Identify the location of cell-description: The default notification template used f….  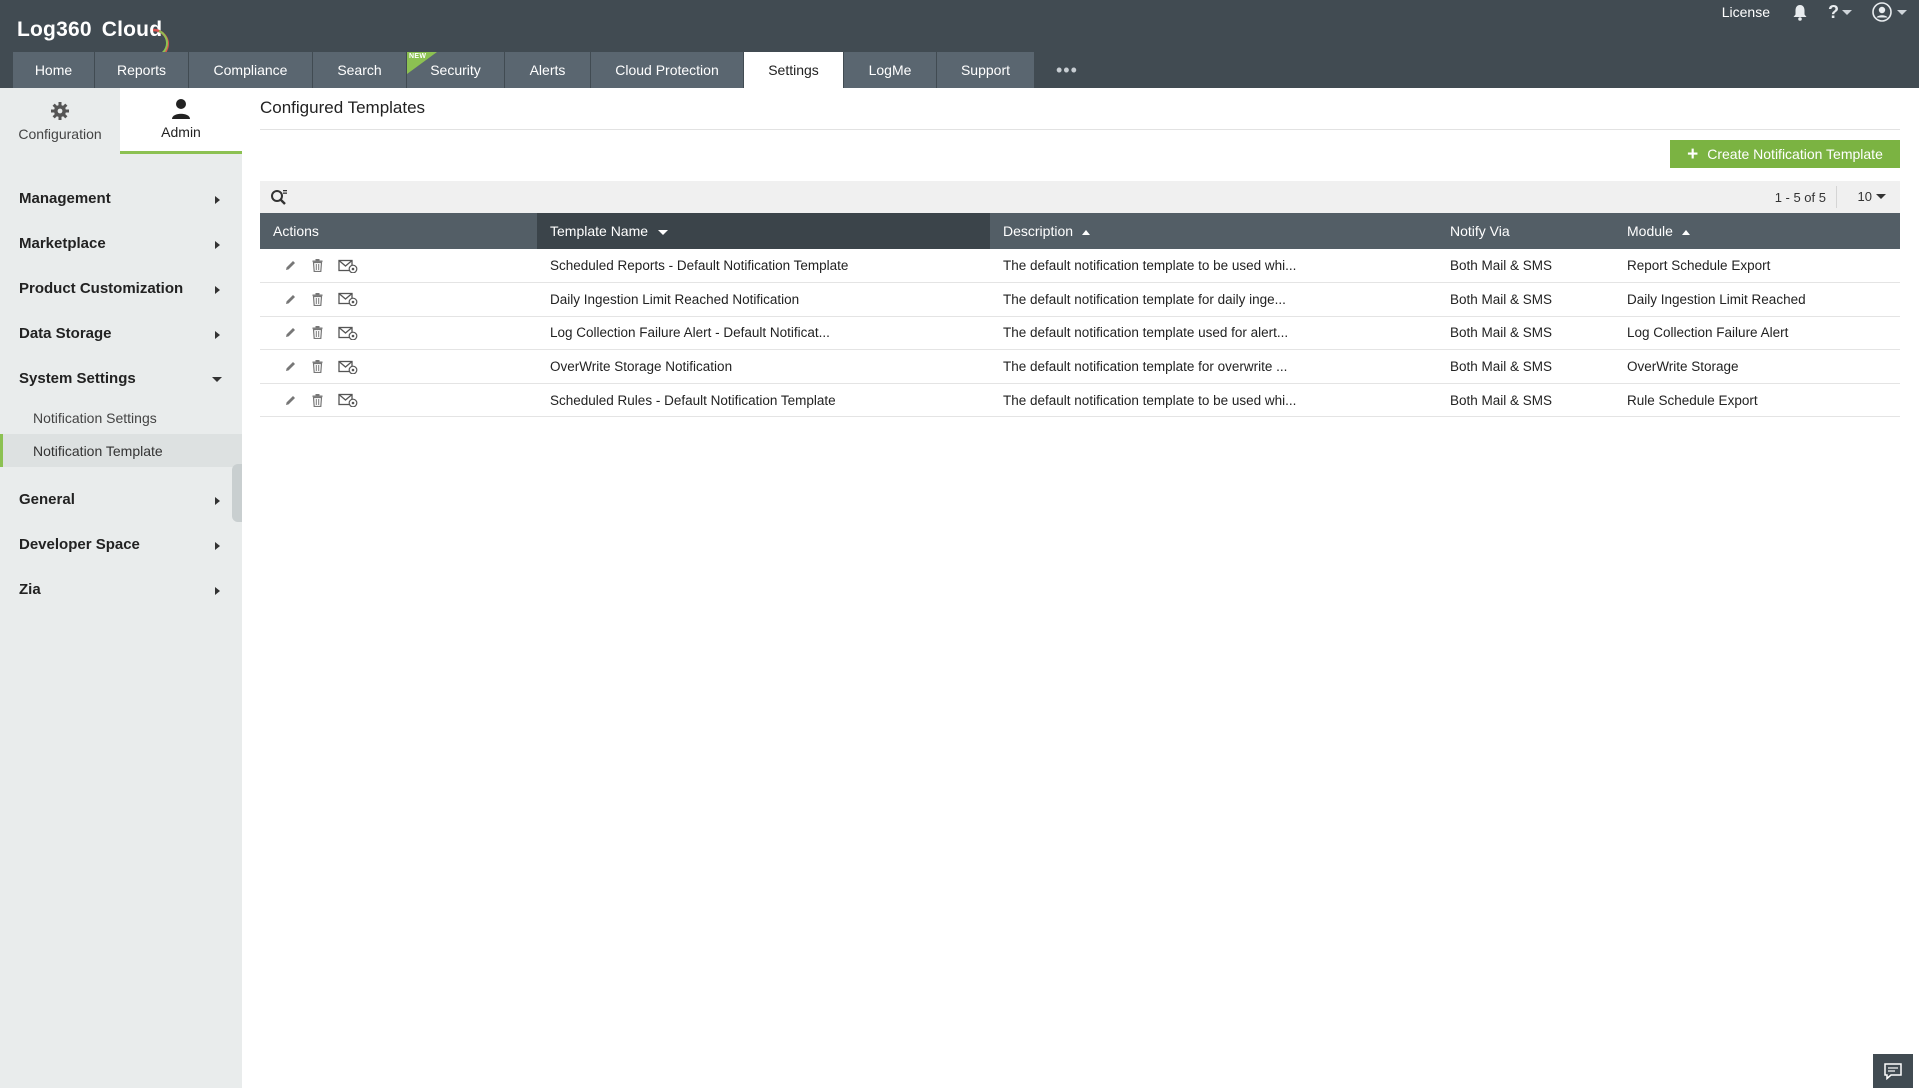
(1213, 333).